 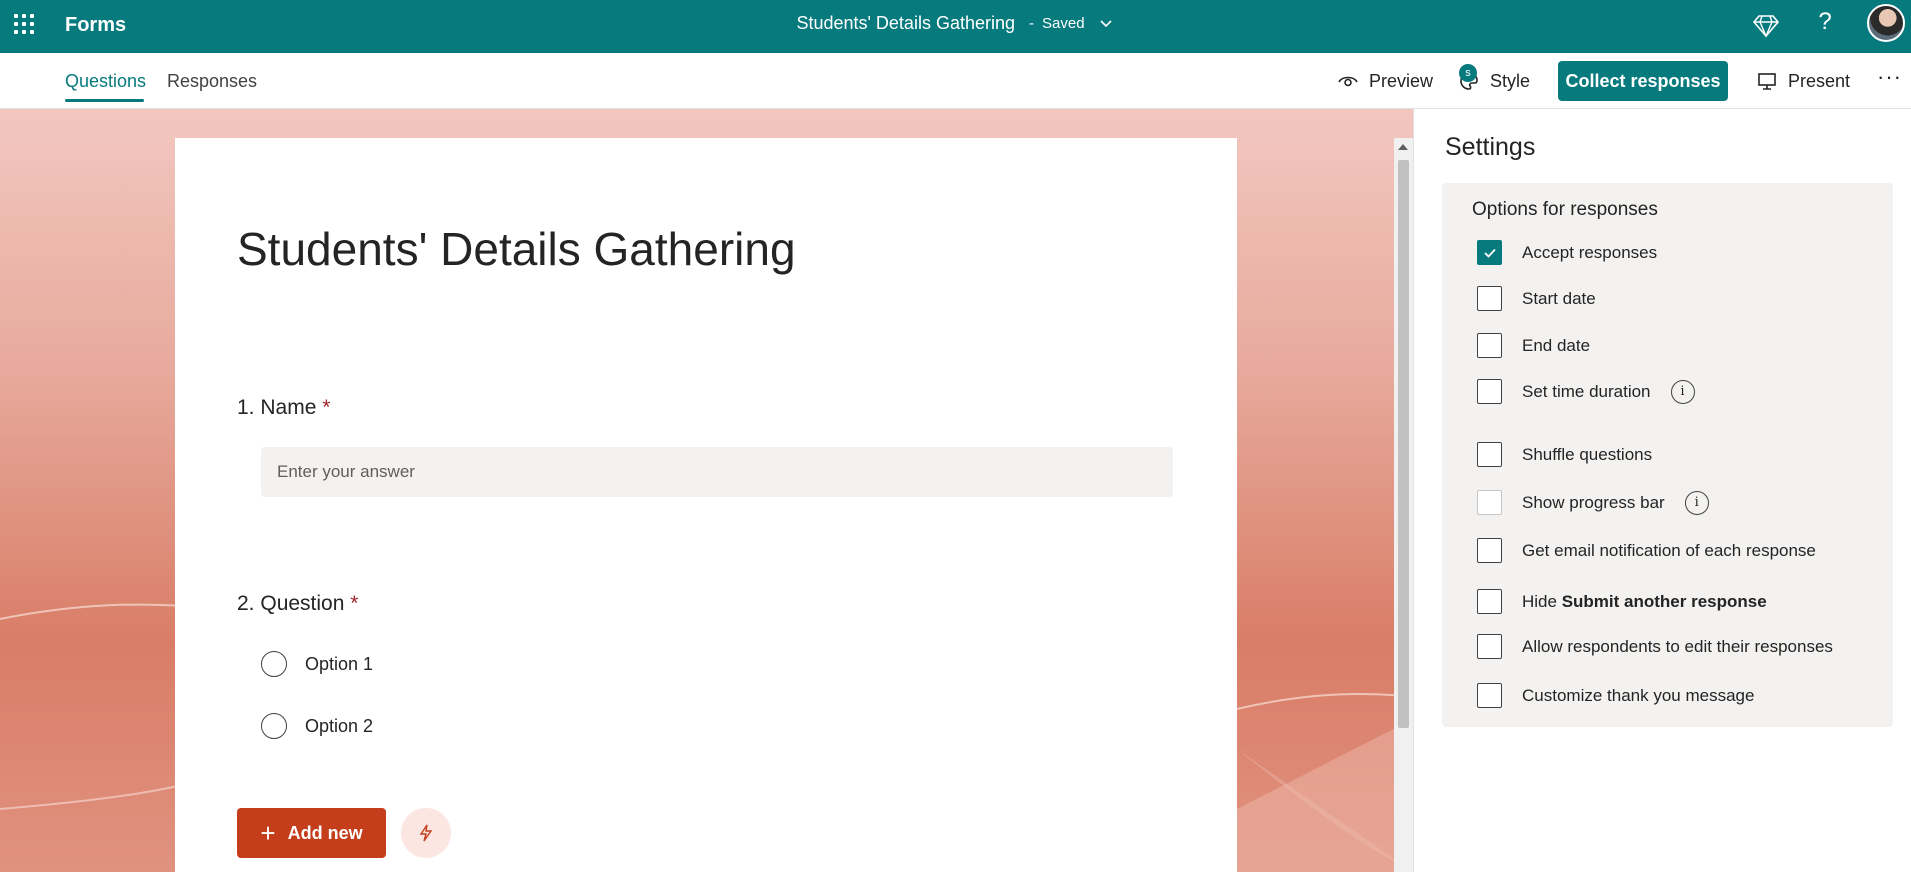 I want to click on option-label-bold: Submit another response, so click(x=1664, y=601).